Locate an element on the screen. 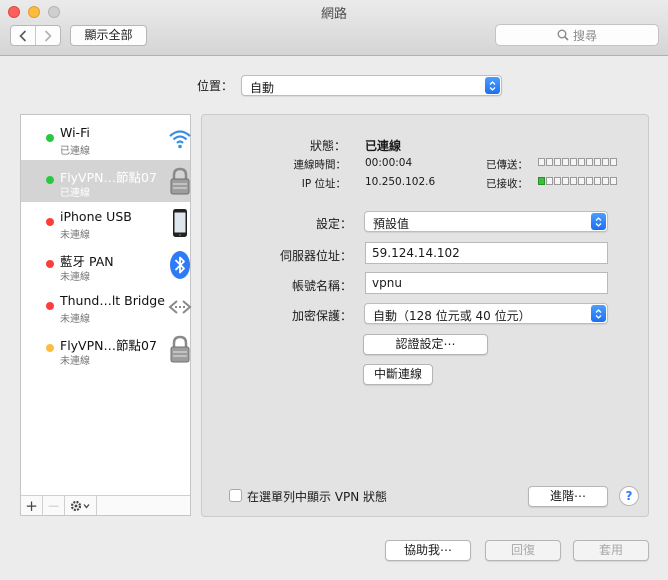 The image size is (668, 580). show-all-button: 顯示全部 is located at coordinates (108, 35).